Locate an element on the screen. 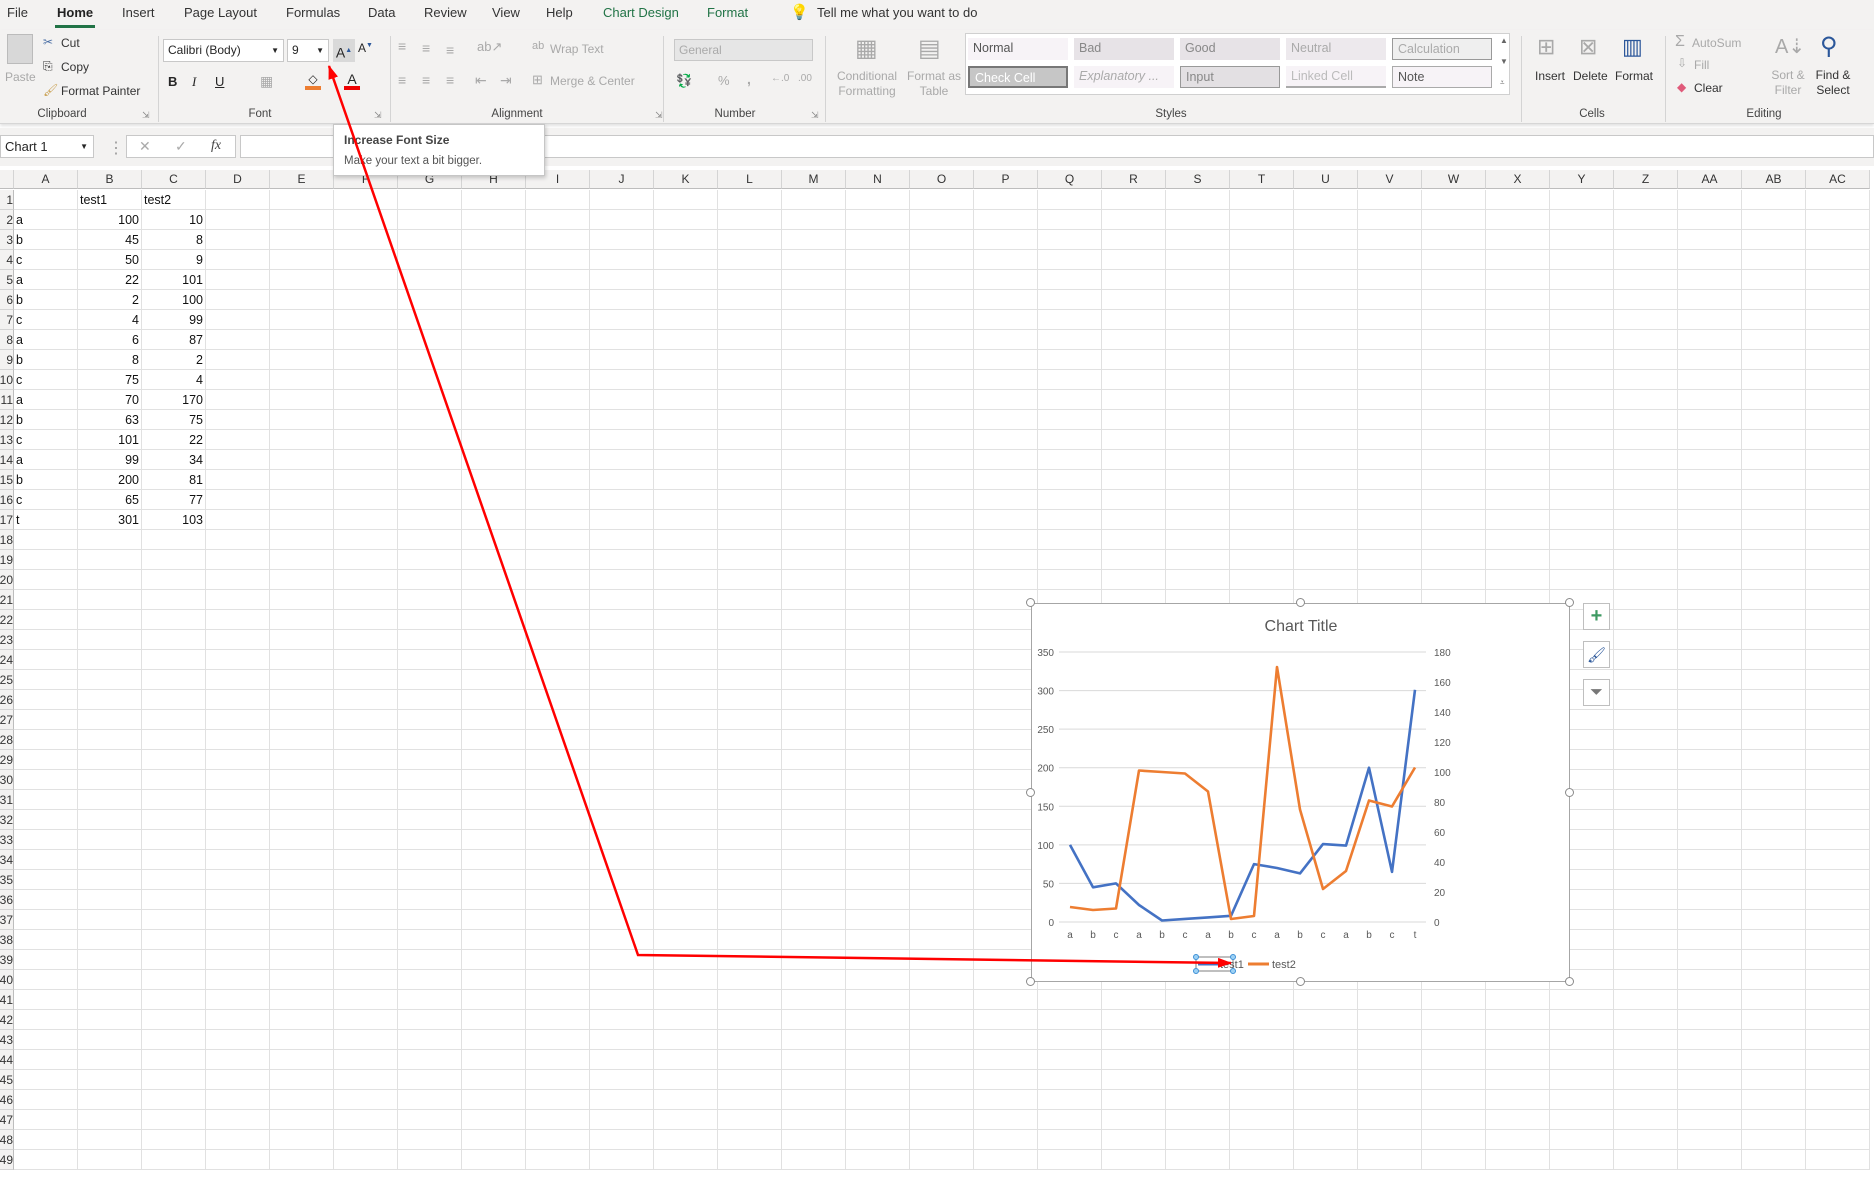 This screenshot has height=1177, width=1874. row-header: 45 is located at coordinates (7, 1080).